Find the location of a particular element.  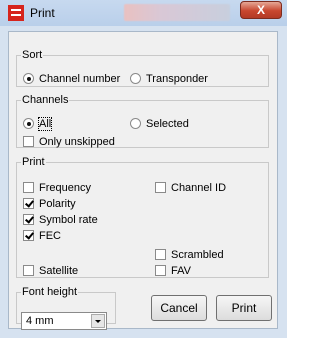

symbol-rate-checkbox: Symbol rate is located at coordinates (60, 220).